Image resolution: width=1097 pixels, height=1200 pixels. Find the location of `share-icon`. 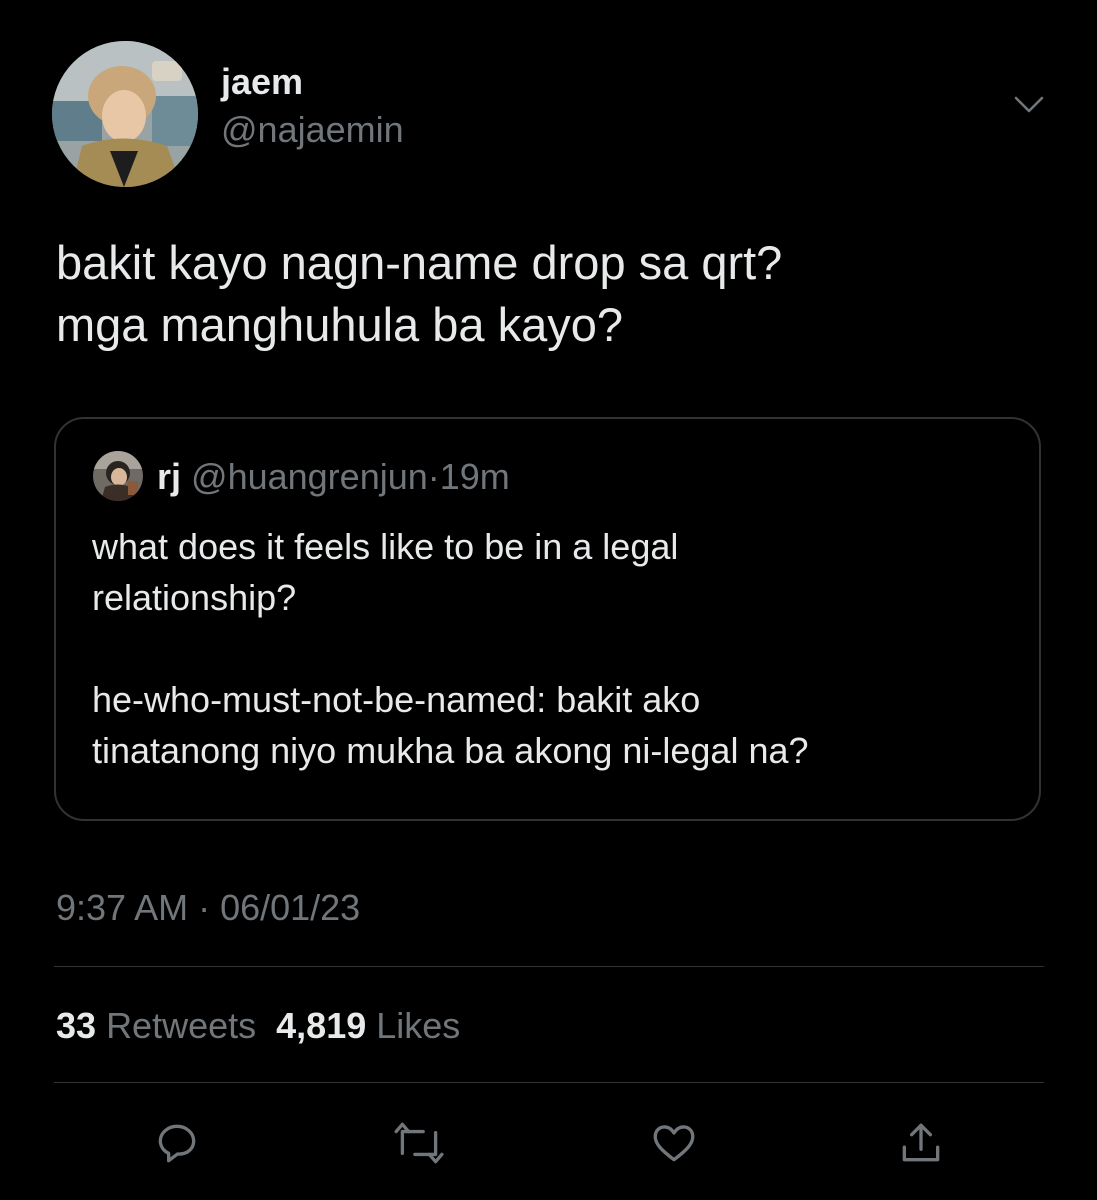

share-icon is located at coordinates (921, 1142).